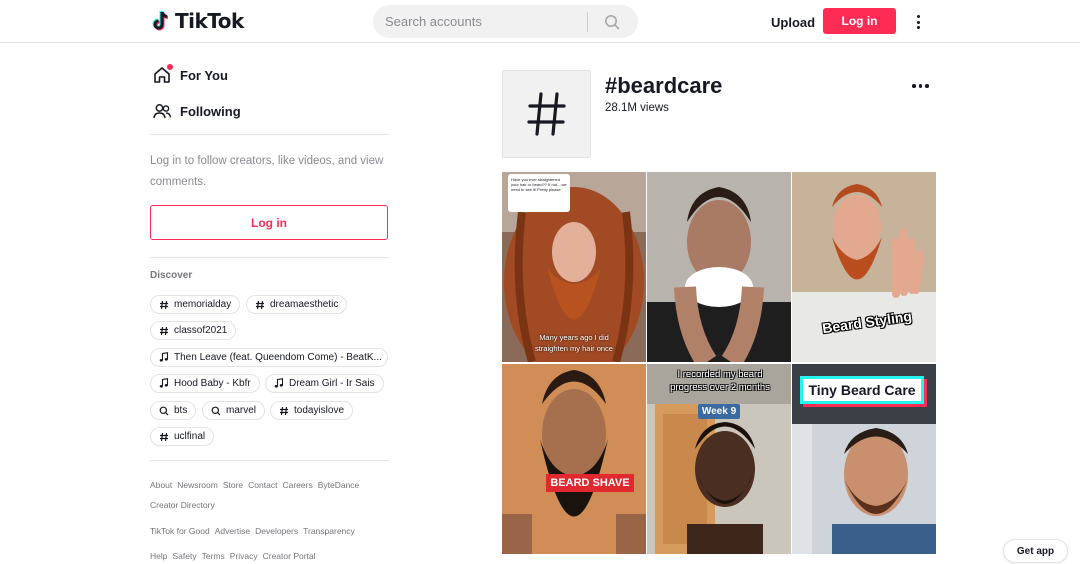  Describe the element at coordinates (793, 22) in the screenshot. I see `upload-link: Upload` at that location.